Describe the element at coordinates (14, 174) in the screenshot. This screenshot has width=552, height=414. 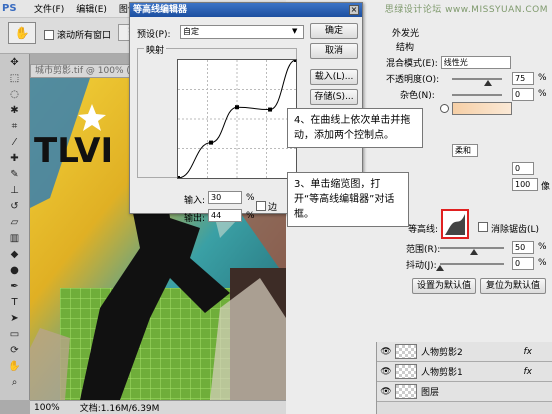
I see `brush-tool-icon: ✎` at that location.